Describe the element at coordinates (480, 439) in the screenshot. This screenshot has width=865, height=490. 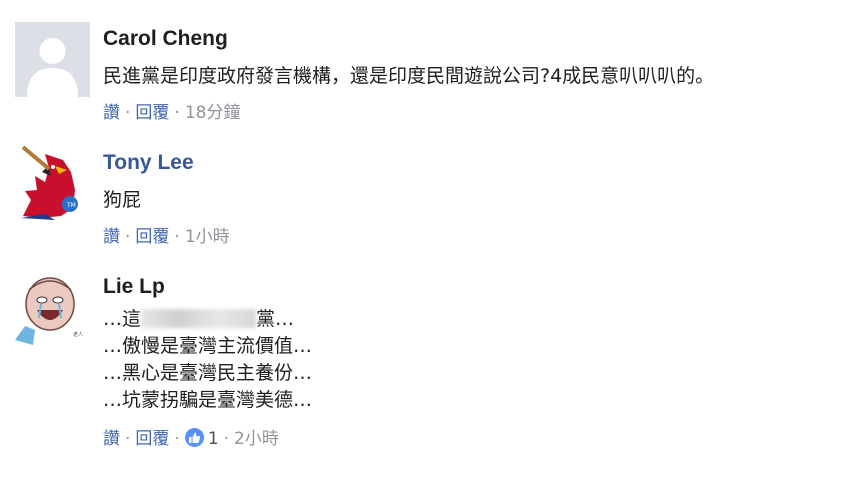
I see `comment-actions: 讚 · 回覆 · 1 · 2小時` at that location.